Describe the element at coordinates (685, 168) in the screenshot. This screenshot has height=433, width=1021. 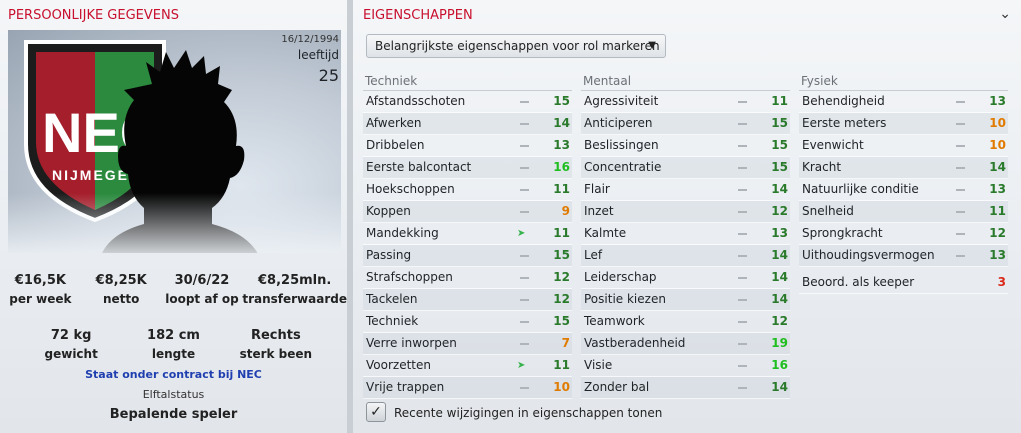
I see `attribute-row: Concentratie 15` at that location.